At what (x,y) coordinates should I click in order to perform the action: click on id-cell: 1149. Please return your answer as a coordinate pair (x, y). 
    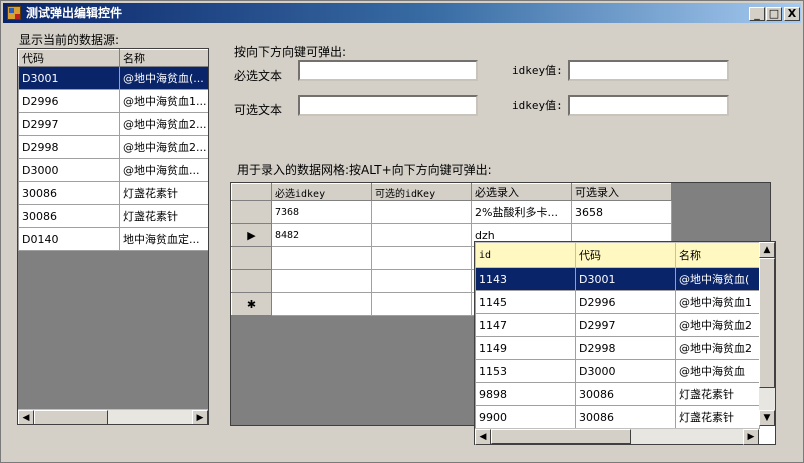
    Looking at the image, I should click on (525, 348).